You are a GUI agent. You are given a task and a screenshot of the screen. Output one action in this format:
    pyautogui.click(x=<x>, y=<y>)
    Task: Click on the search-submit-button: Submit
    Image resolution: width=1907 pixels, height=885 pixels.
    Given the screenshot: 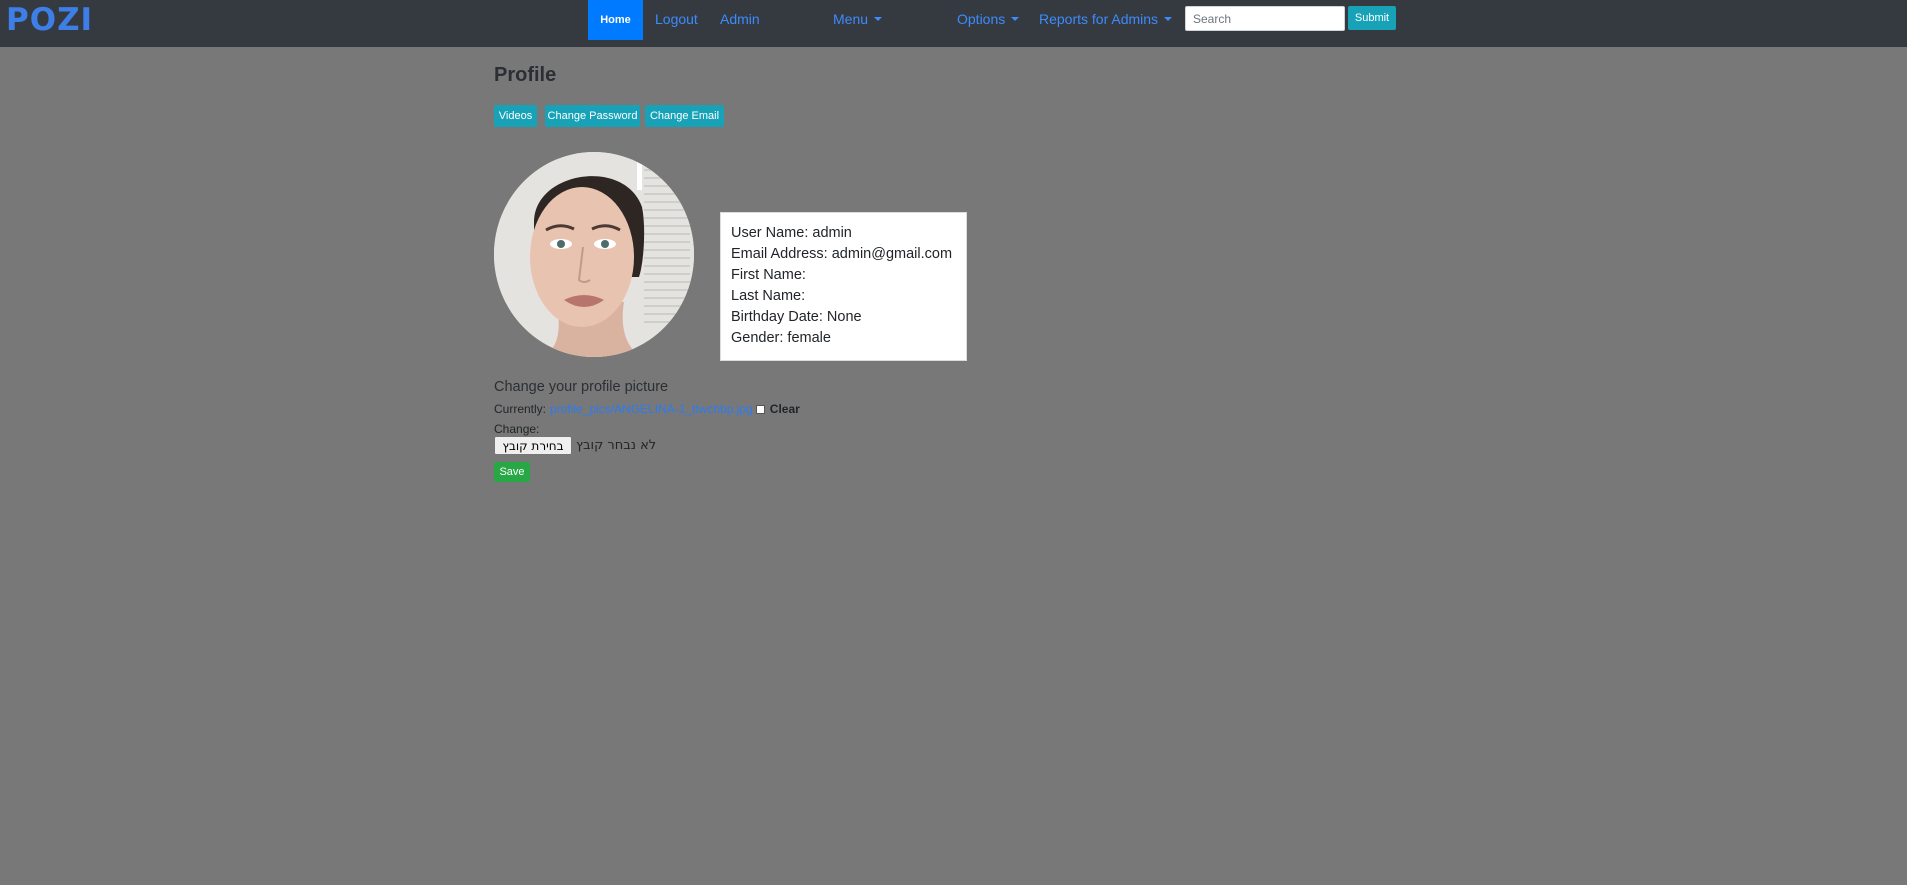 What is the action you would take?
    pyautogui.click(x=1372, y=18)
    